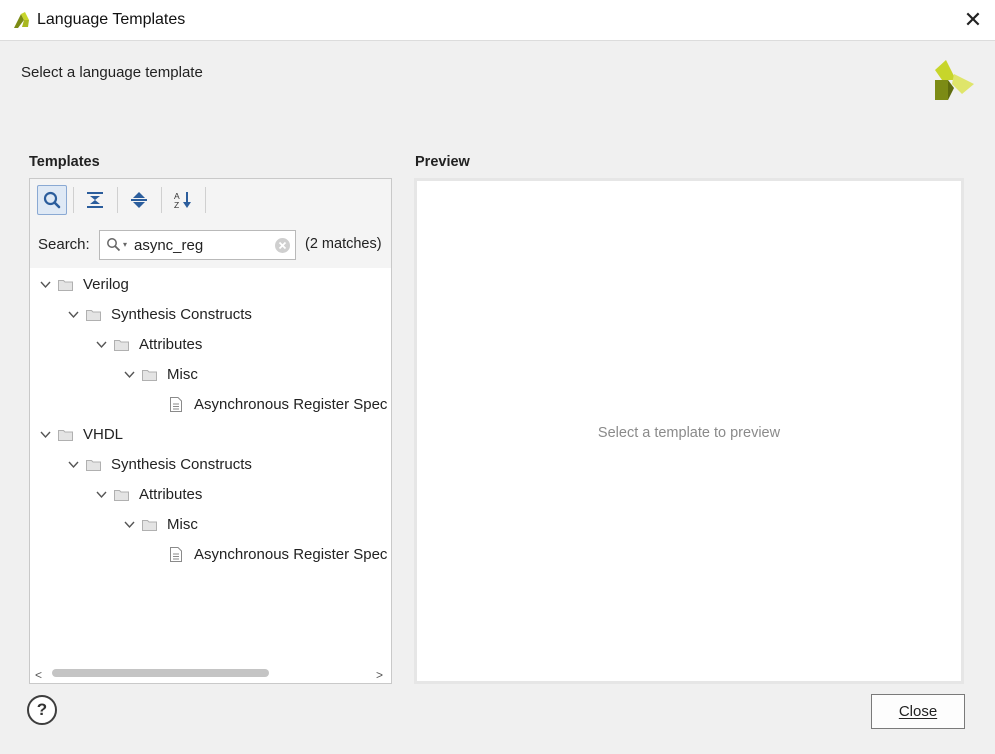 The width and height of the screenshot is (995, 754). I want to click on search-box: ▾, so click(197, 245).